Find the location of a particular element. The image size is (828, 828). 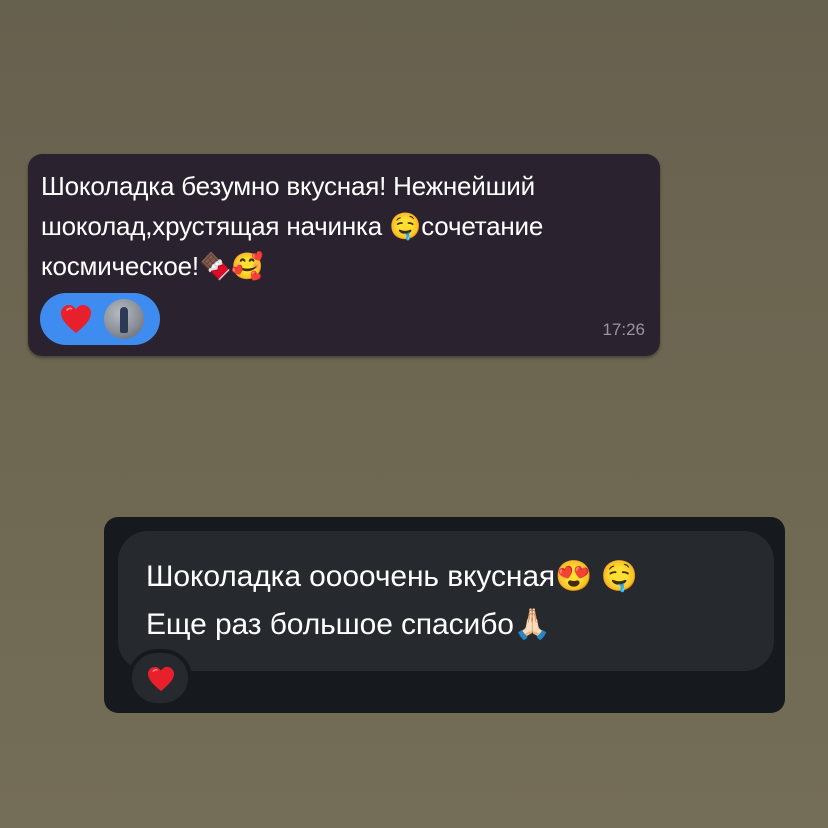

avatar-figure is located at coordinates (124, 320).